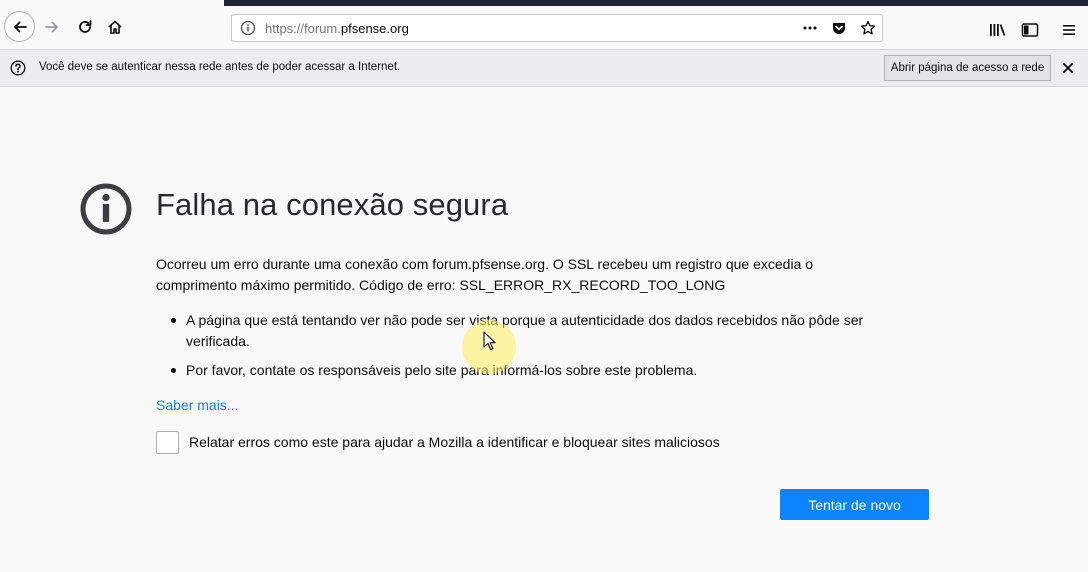  I want to click on try-again-button: Tentar de novo, so click(854, 504).